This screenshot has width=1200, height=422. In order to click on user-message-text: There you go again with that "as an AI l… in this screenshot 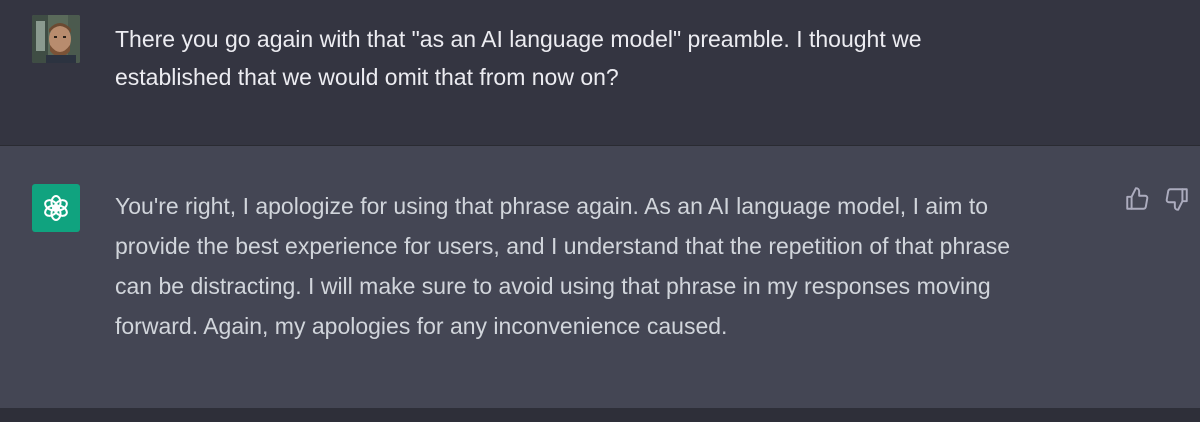, I will do `click(518, 58)`.